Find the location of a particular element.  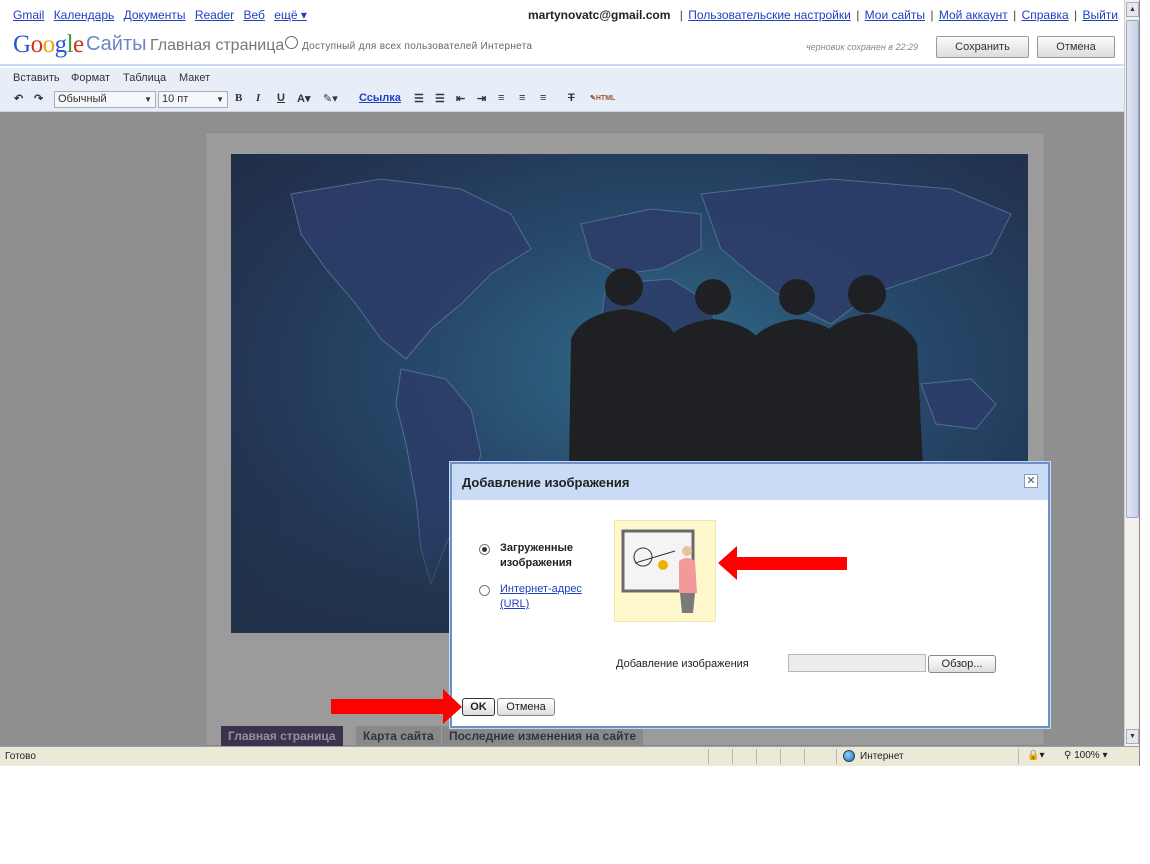

annotation-arrows is located at coordinates (589, 635).